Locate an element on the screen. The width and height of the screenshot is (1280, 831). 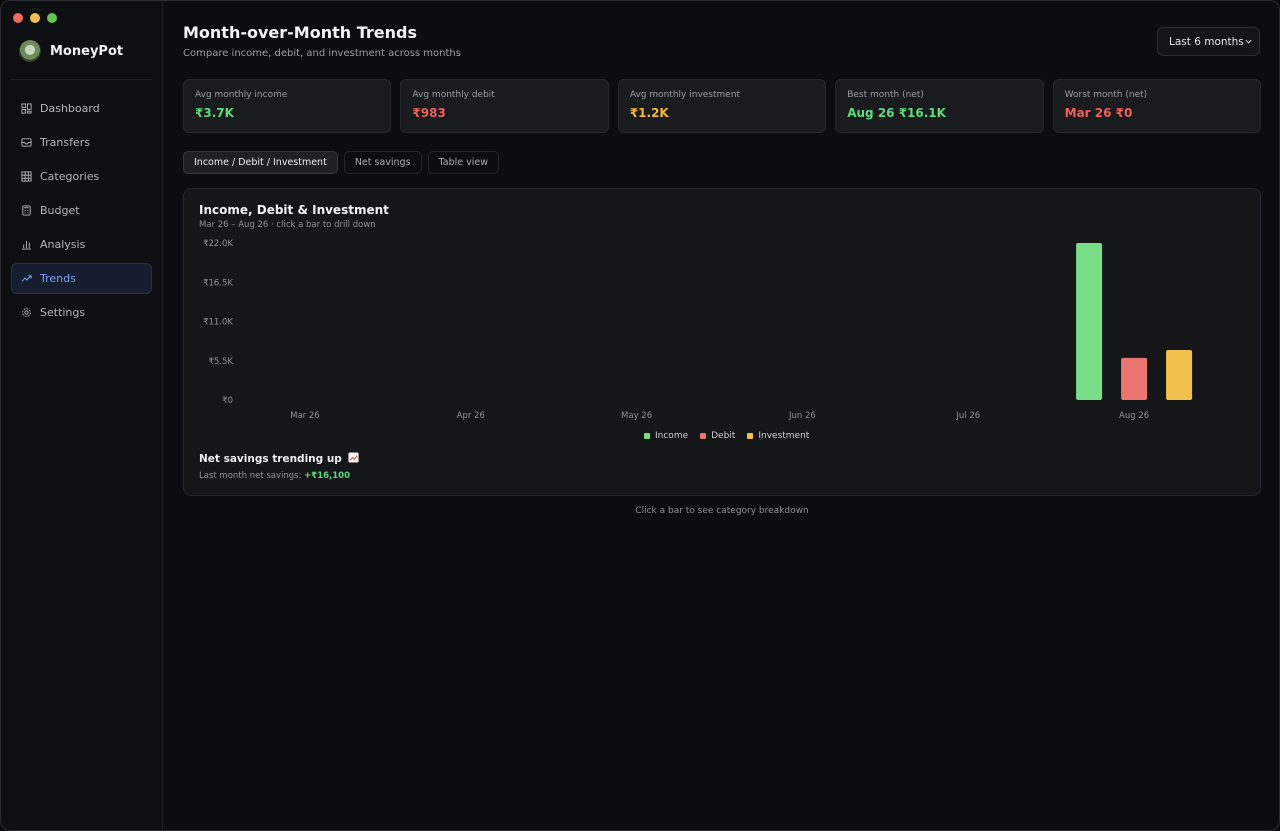
zoom-window-button is located at coordinates (52, 18).